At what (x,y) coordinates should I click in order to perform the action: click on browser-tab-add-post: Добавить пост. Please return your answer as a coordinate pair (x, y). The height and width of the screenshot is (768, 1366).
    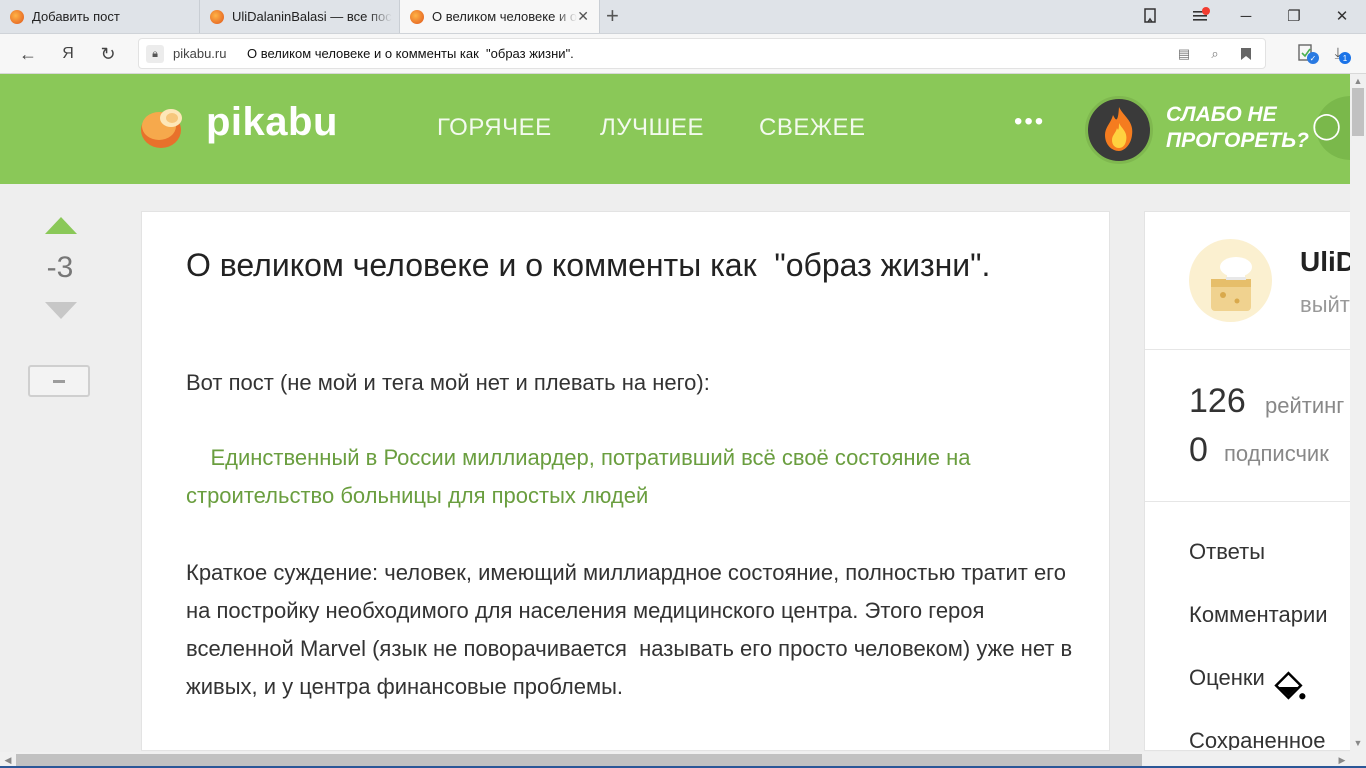
    Looking at the image, I should click on (100, 16).